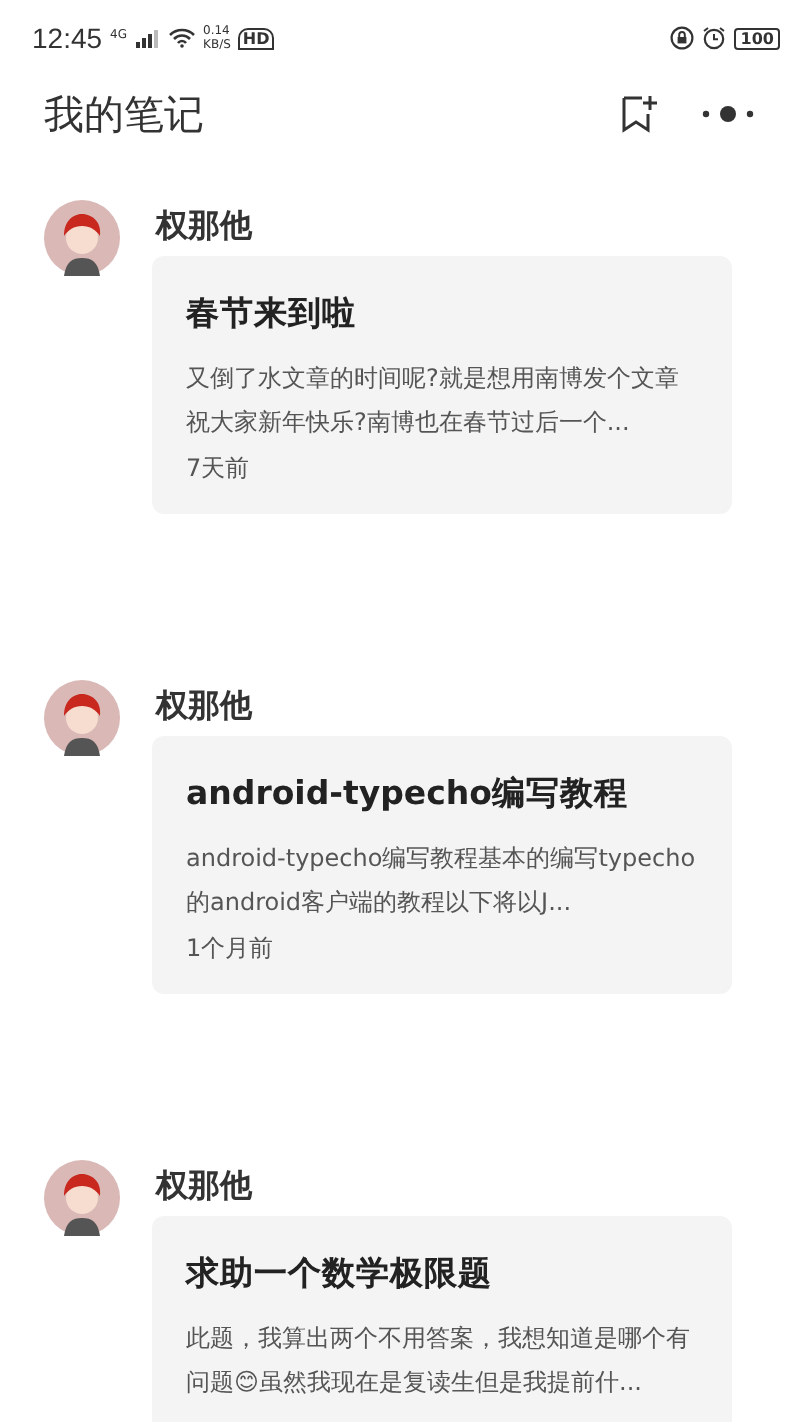 This screenshot has height=1422, width=800. I want to click on hd-label: HD, so click(256, 38).